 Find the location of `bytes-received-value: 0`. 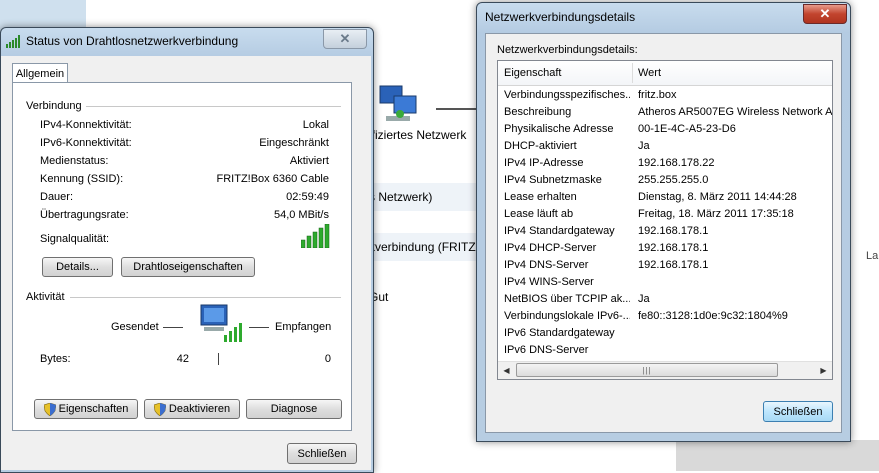

bytes-received-value: 0 is located at coordinates (327, 359).